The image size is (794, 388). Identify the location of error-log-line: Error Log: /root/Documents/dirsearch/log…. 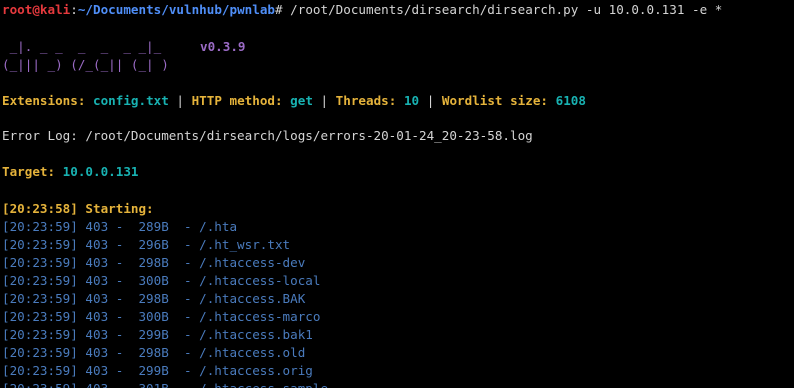
(267, 135).